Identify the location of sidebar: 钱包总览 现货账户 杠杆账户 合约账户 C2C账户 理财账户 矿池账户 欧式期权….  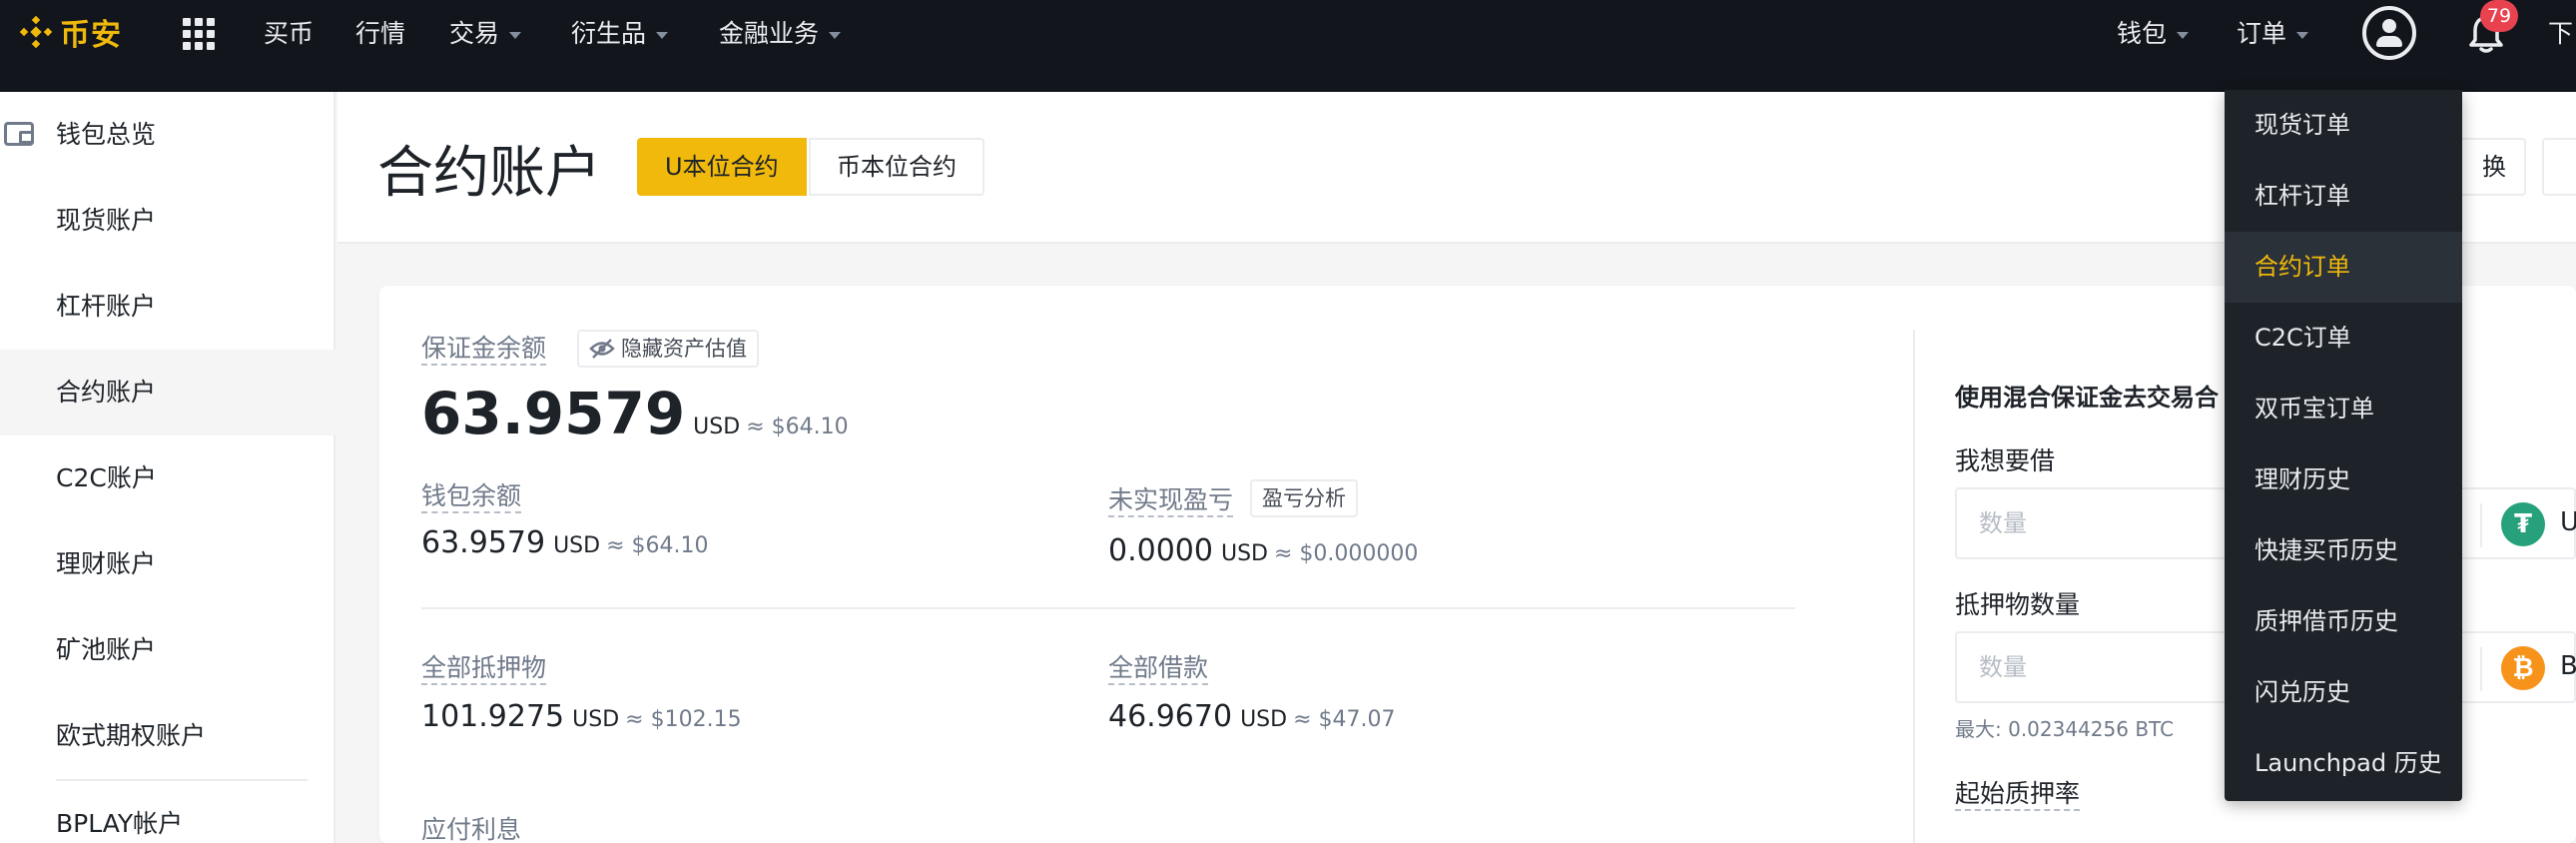
(167, 468).